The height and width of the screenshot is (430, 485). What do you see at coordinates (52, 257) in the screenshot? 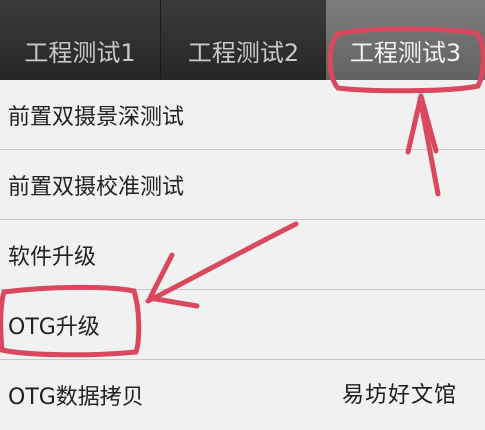
I see `list-item-label: 软件升级` at bounding box center [52, 257].